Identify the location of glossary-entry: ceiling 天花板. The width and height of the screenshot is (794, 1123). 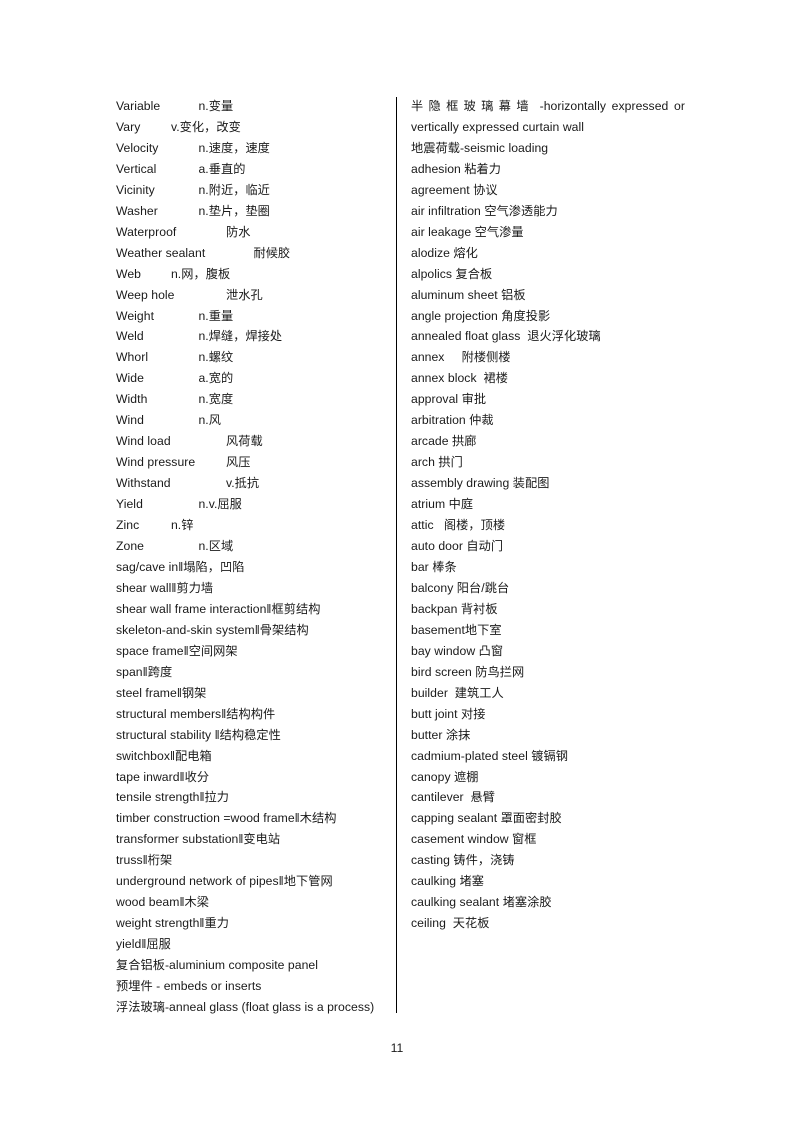
(450, 923).